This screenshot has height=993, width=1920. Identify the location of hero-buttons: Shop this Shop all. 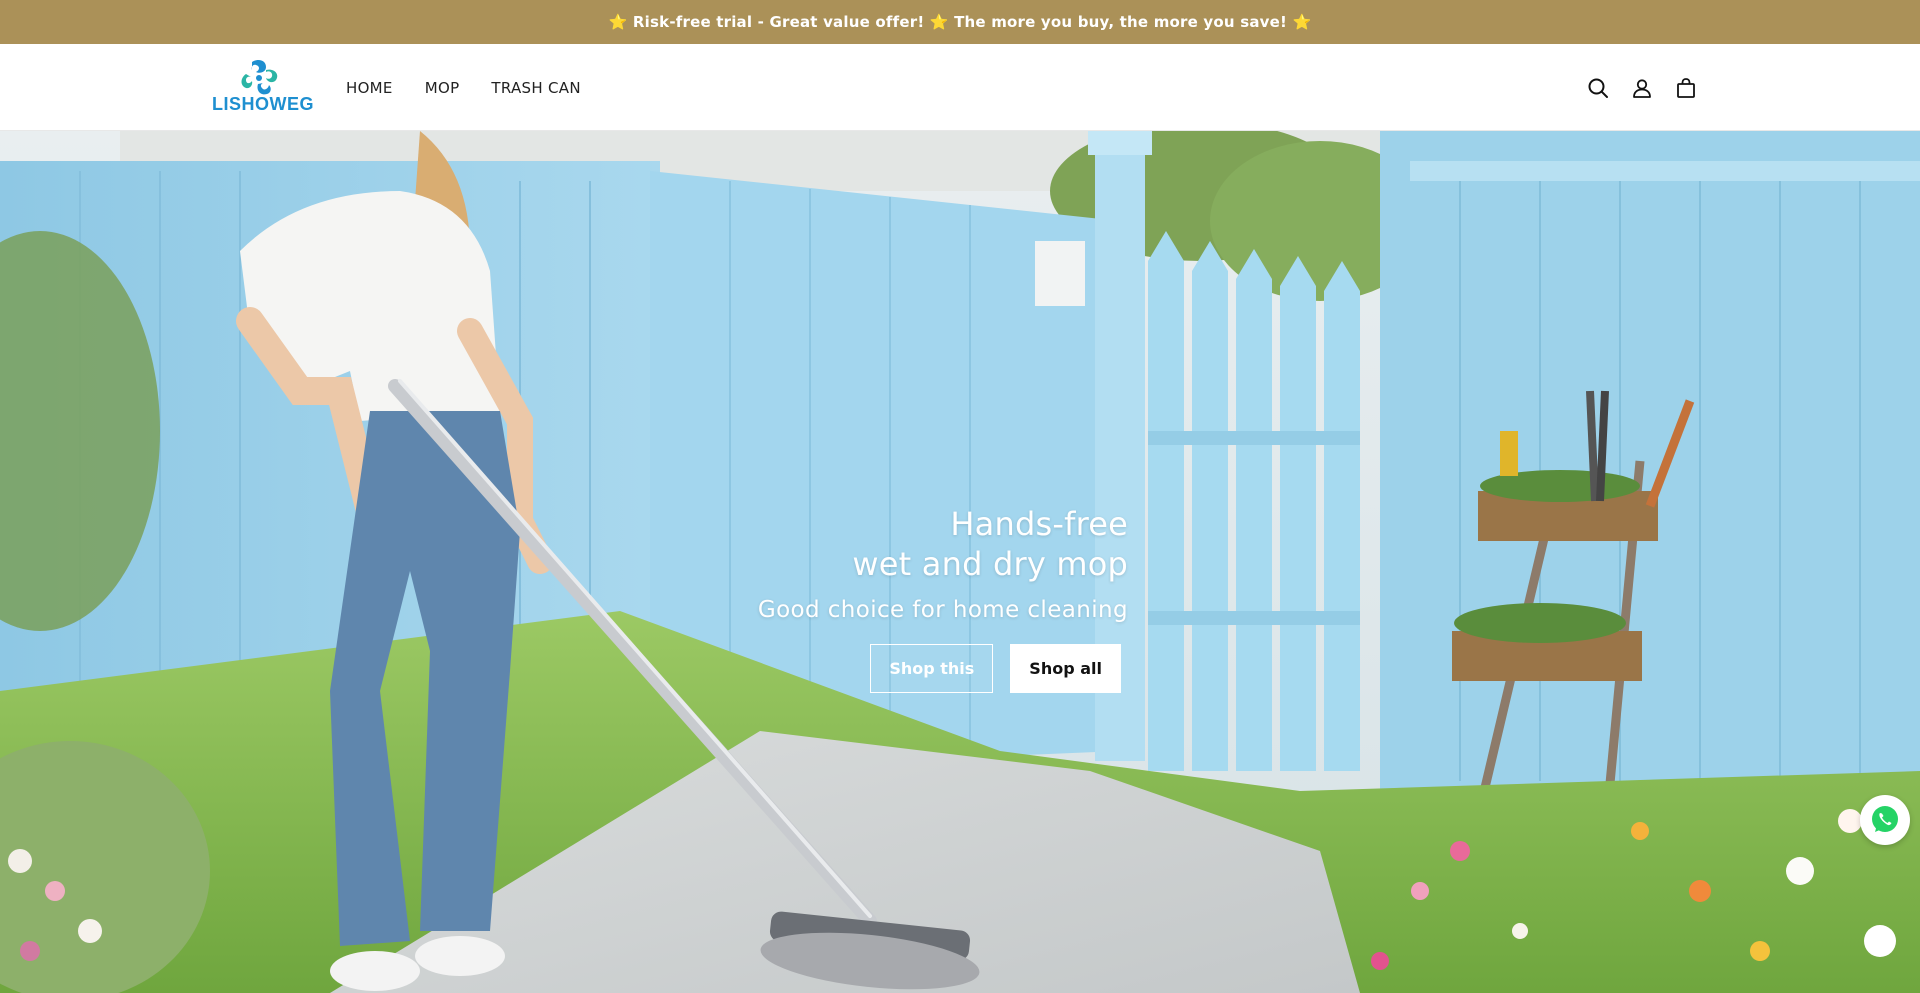
(939, 668).